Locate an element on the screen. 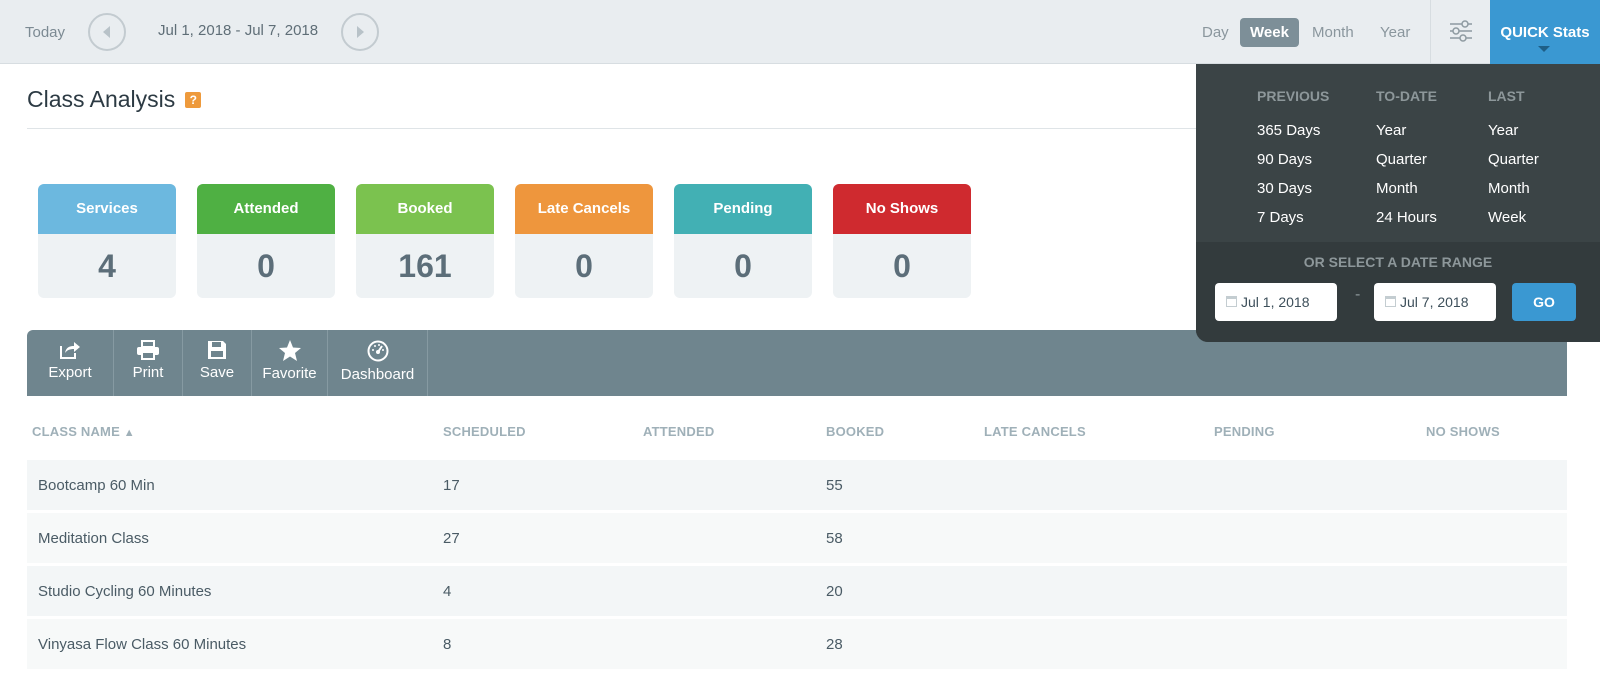 Image resolution: width=1600 pixels, height=681 pixels. date-range-label: OR SELECT A DATE RANGE is located at coordinates (1398, 262).